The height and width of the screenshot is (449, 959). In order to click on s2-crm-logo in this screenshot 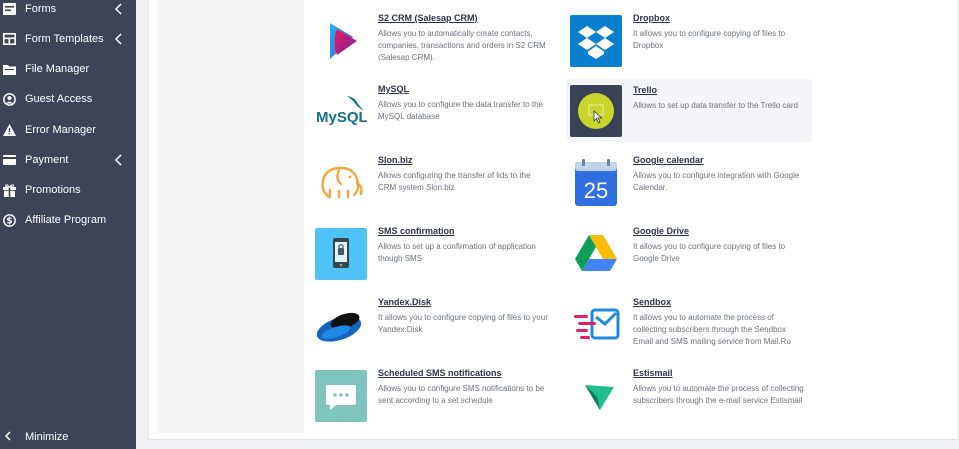, I will do `click(341, 41)`.